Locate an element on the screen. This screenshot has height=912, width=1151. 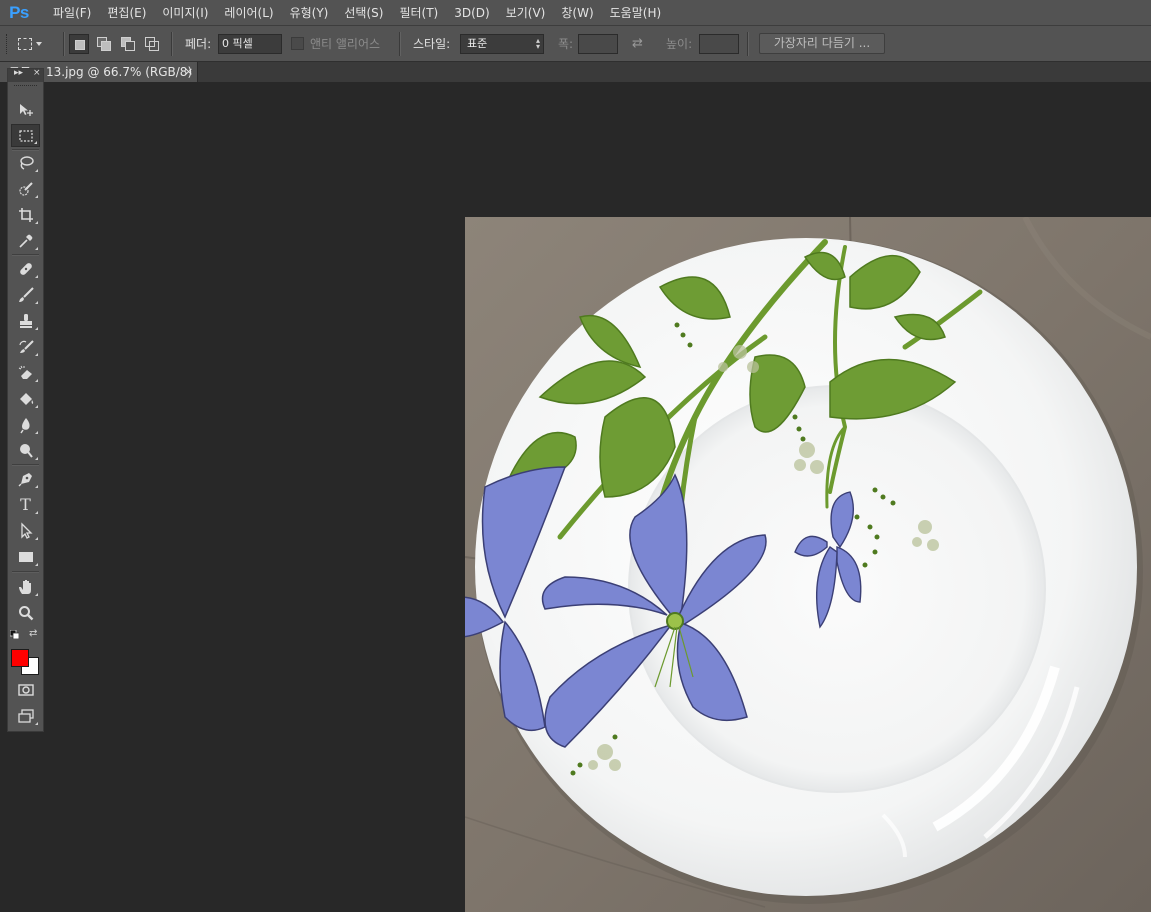
intersect-selection-icon-b is located at coordinates (154, 46).